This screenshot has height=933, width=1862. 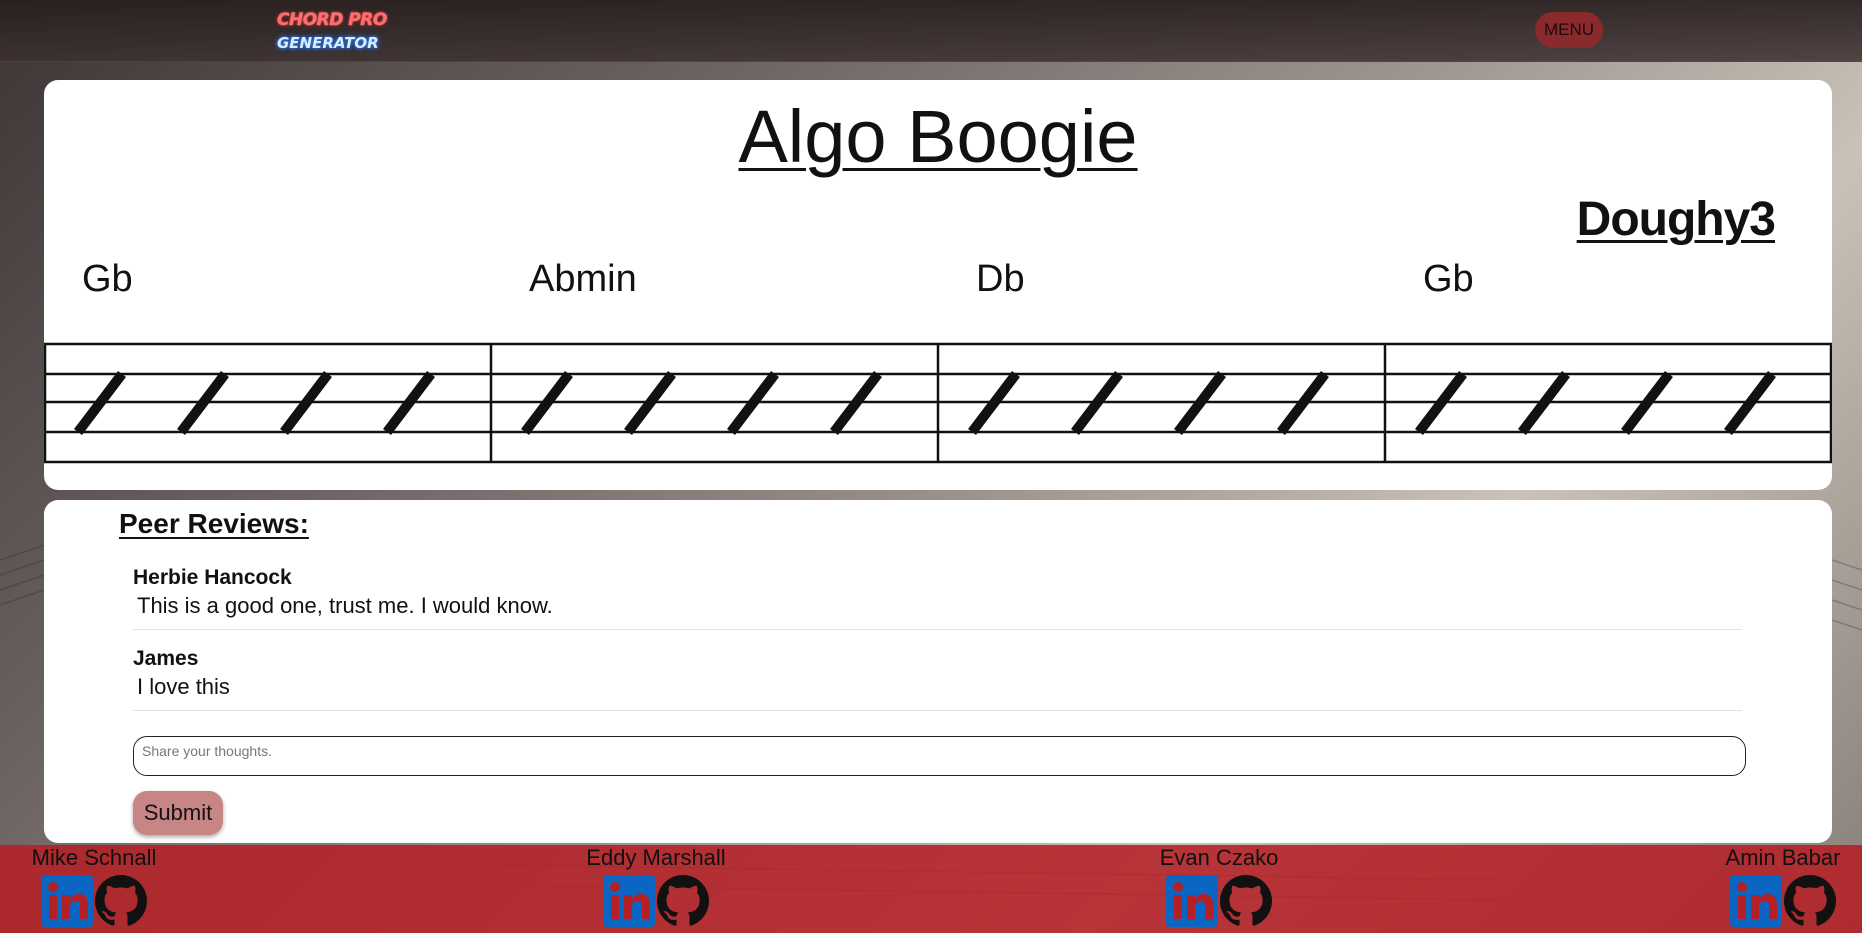 What do you see at coordinates (938, 403) in the screenshot?
I see `chord-staff` at bounding box center [938, 403].